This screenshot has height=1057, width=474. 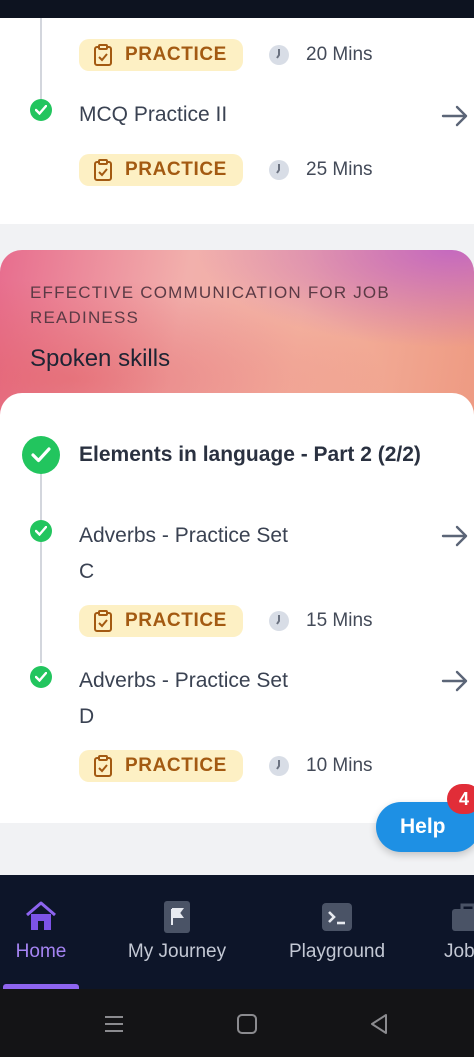 What do you see at coordinates (41, 915) in the screenshot?
I see `home-icon` at bounding box center [41, 915].